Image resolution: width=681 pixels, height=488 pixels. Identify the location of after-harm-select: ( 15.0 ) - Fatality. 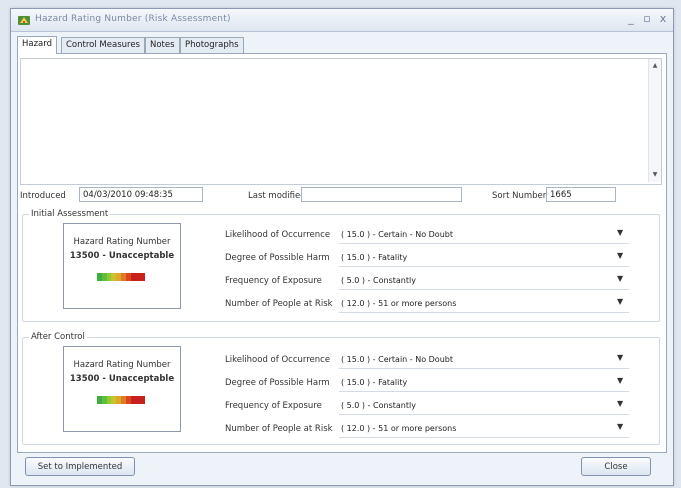
(484, 383).